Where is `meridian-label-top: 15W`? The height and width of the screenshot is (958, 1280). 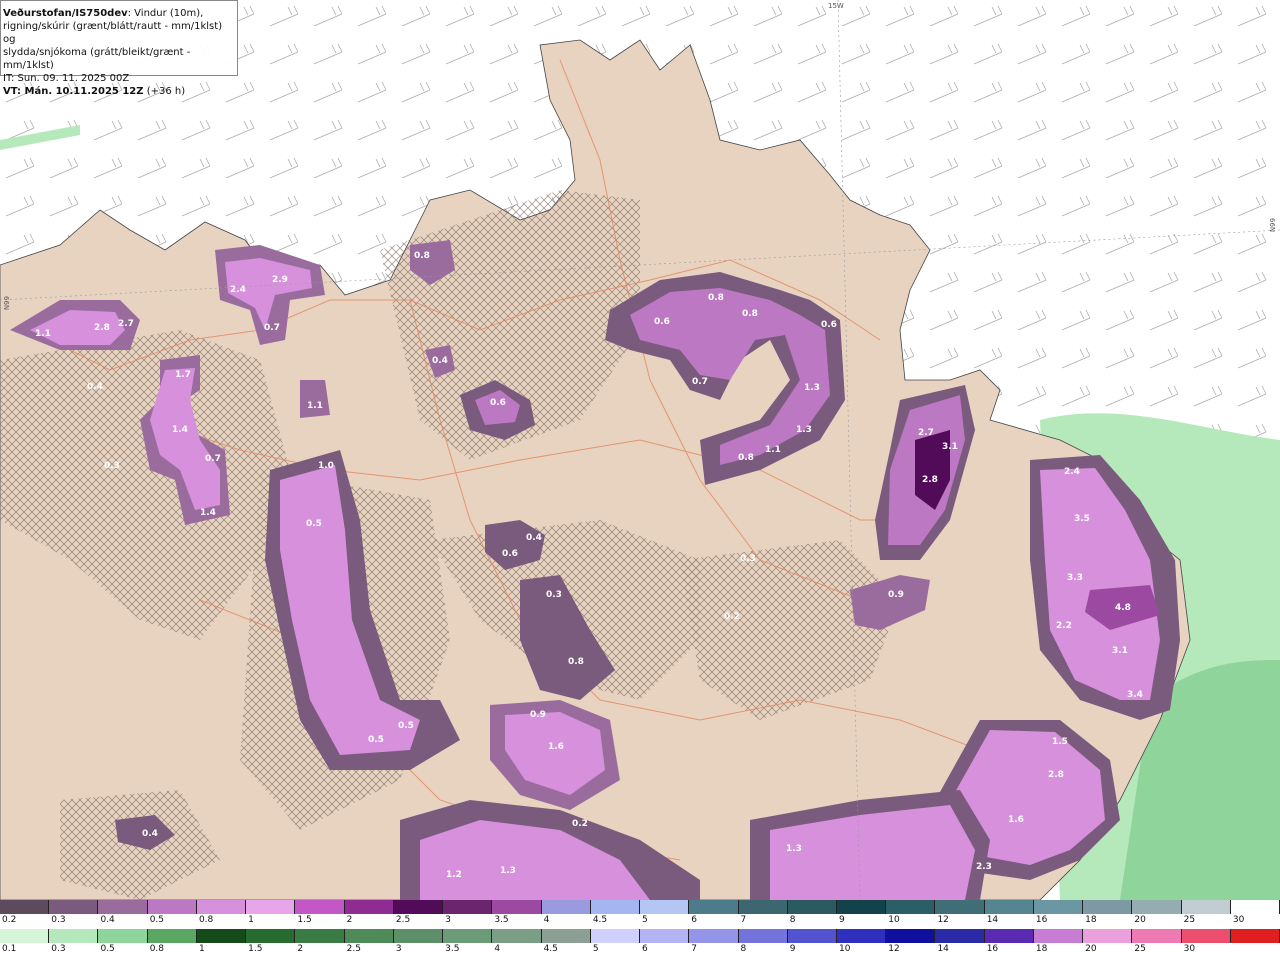
meridian-label-top: 15W is located at coordinates (836, 6).